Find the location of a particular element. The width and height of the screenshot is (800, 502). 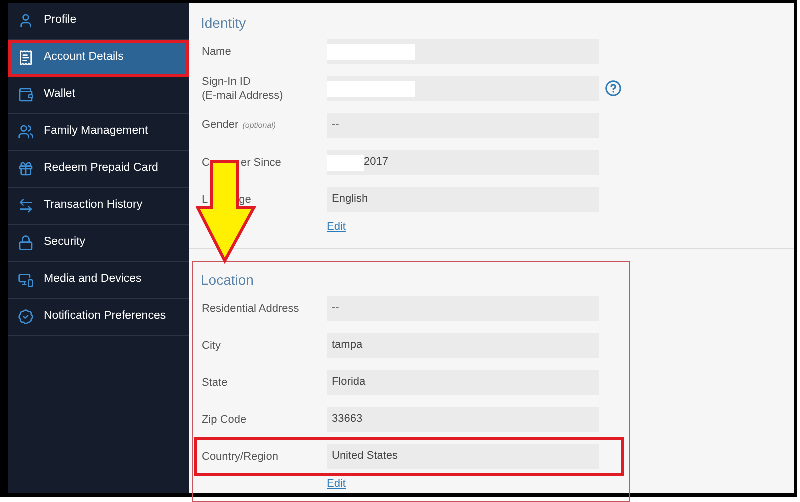

field-label: Sign-In ID is located at coordinates (227, 81).